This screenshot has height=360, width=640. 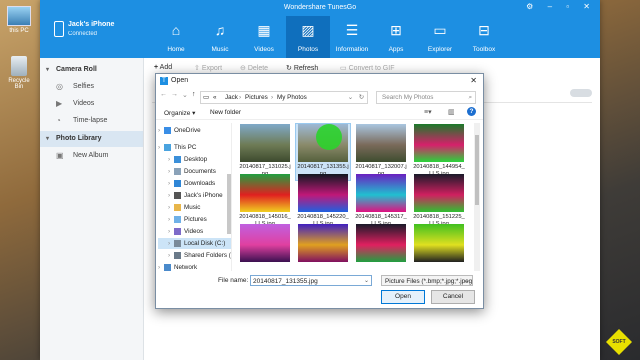 What do you see at coordinates (254, 68) in the screenshot?
I see `delete-button: ⊖ Delete` at bounding box center [254, 68].